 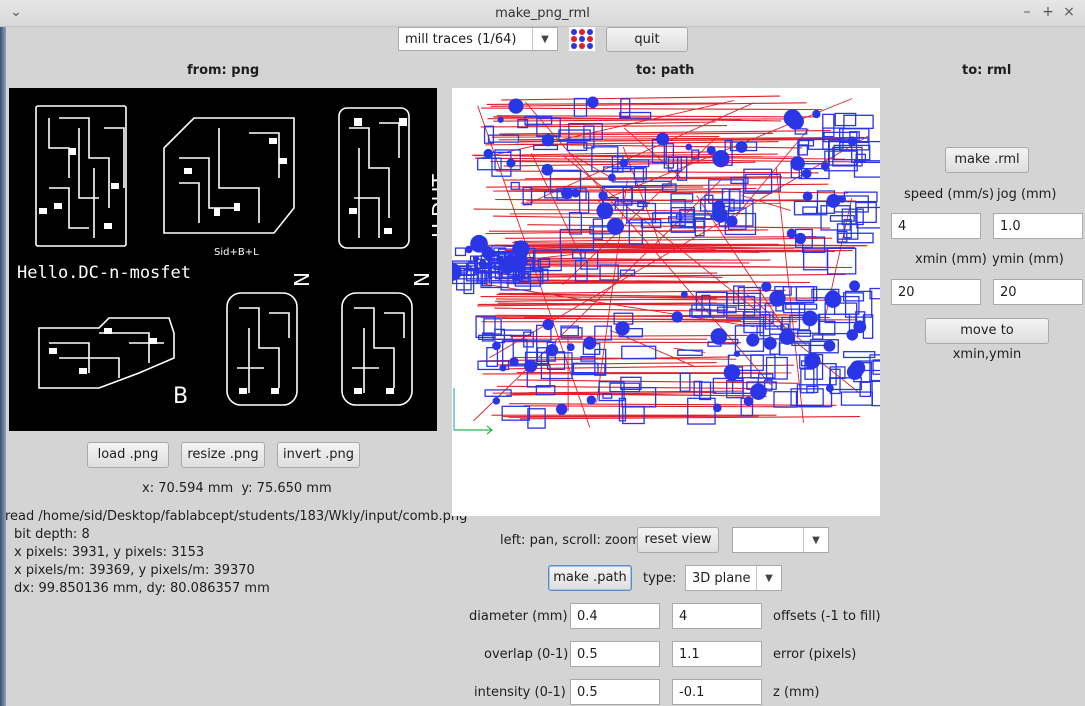 I want to click on view-select: ▼, so click(x=780, y=540).